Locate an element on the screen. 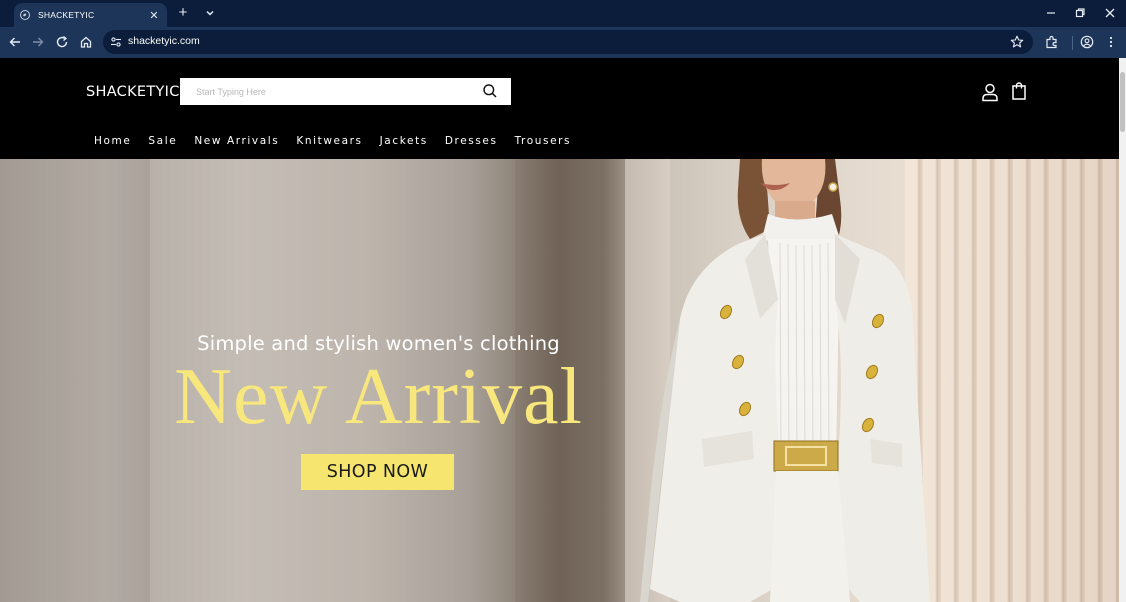 The height and width of the screenshot is (602, 1126). browser-tab-strip: SHACKETYIC ✕ + is located at coordinates (563, 13).